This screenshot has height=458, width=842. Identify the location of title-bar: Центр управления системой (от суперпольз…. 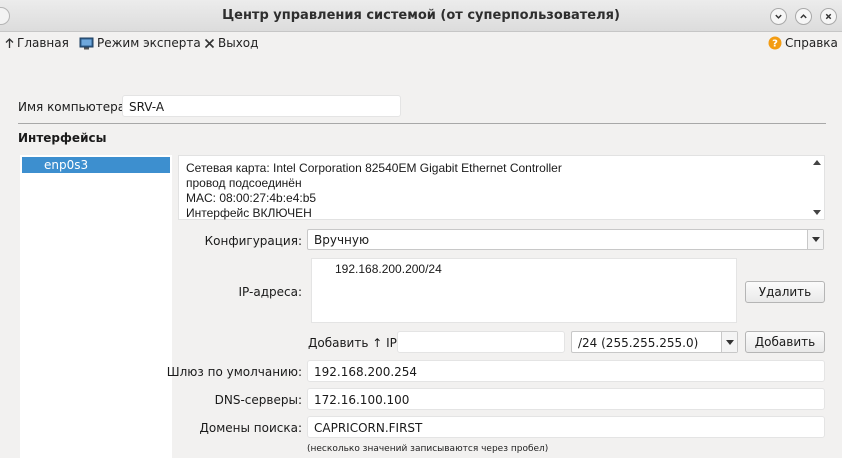
(421, 16).